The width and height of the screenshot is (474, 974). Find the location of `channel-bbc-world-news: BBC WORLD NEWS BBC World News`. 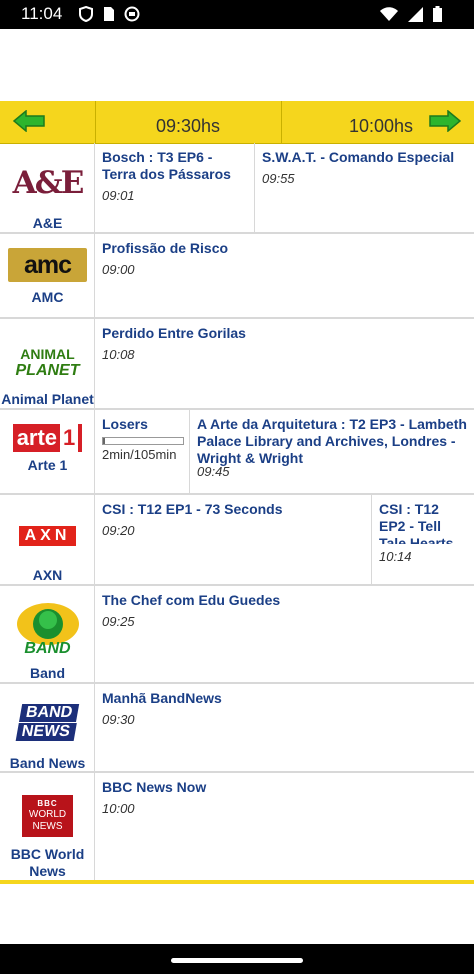

channel-bbc-world-news: BBC WORLD NEWS BBC World News is located at coordinates (47, 826).